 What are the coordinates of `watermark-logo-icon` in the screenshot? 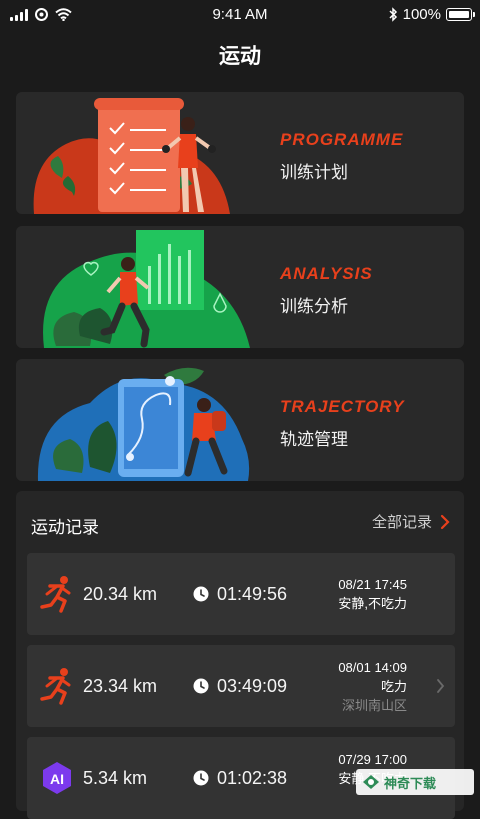 It's located at (371, 782).